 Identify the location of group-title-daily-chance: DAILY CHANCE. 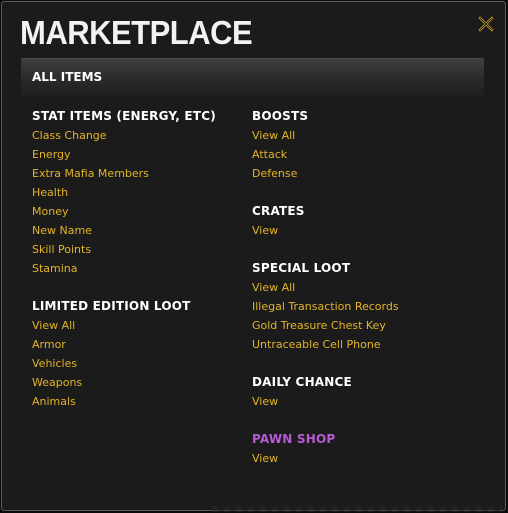
(302, 382).